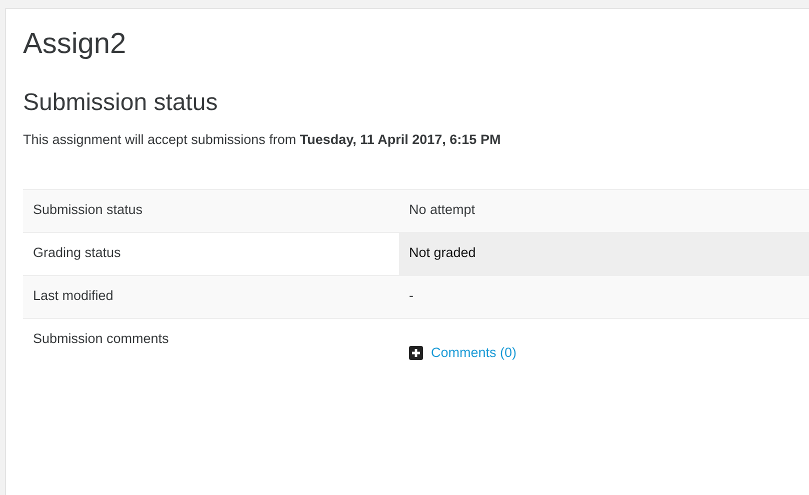 The width and height of the screenshot is (809, 495). Describe the element at coordinates (442, 210) in the screenshot. I see `table-cell-text: No attempt` at that location.